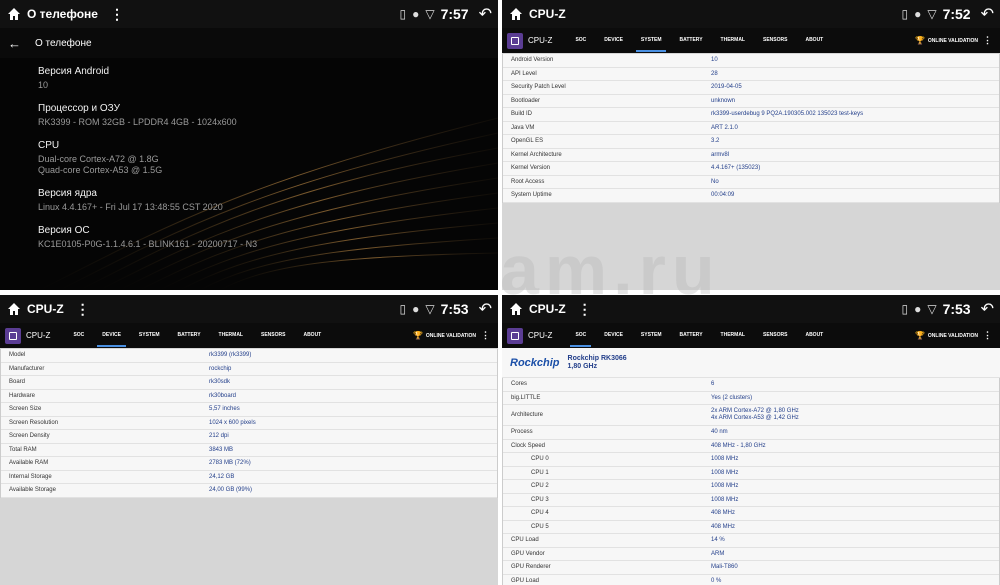 Image resolution: width=1000 pixels, height=585 pixels. Describe the element at coordinates (532, 60) in the screenshot. I see `row-key: Android Version` at that location.